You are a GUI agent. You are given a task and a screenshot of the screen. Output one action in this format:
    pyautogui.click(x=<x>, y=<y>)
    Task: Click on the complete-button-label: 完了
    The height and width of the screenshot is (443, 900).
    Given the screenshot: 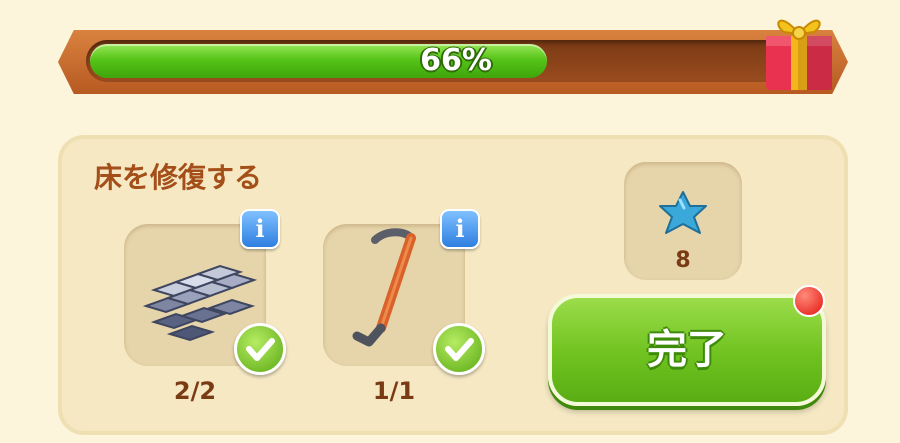 What is the action you would take?
    pyautogui.click(x=687, y=350)
    